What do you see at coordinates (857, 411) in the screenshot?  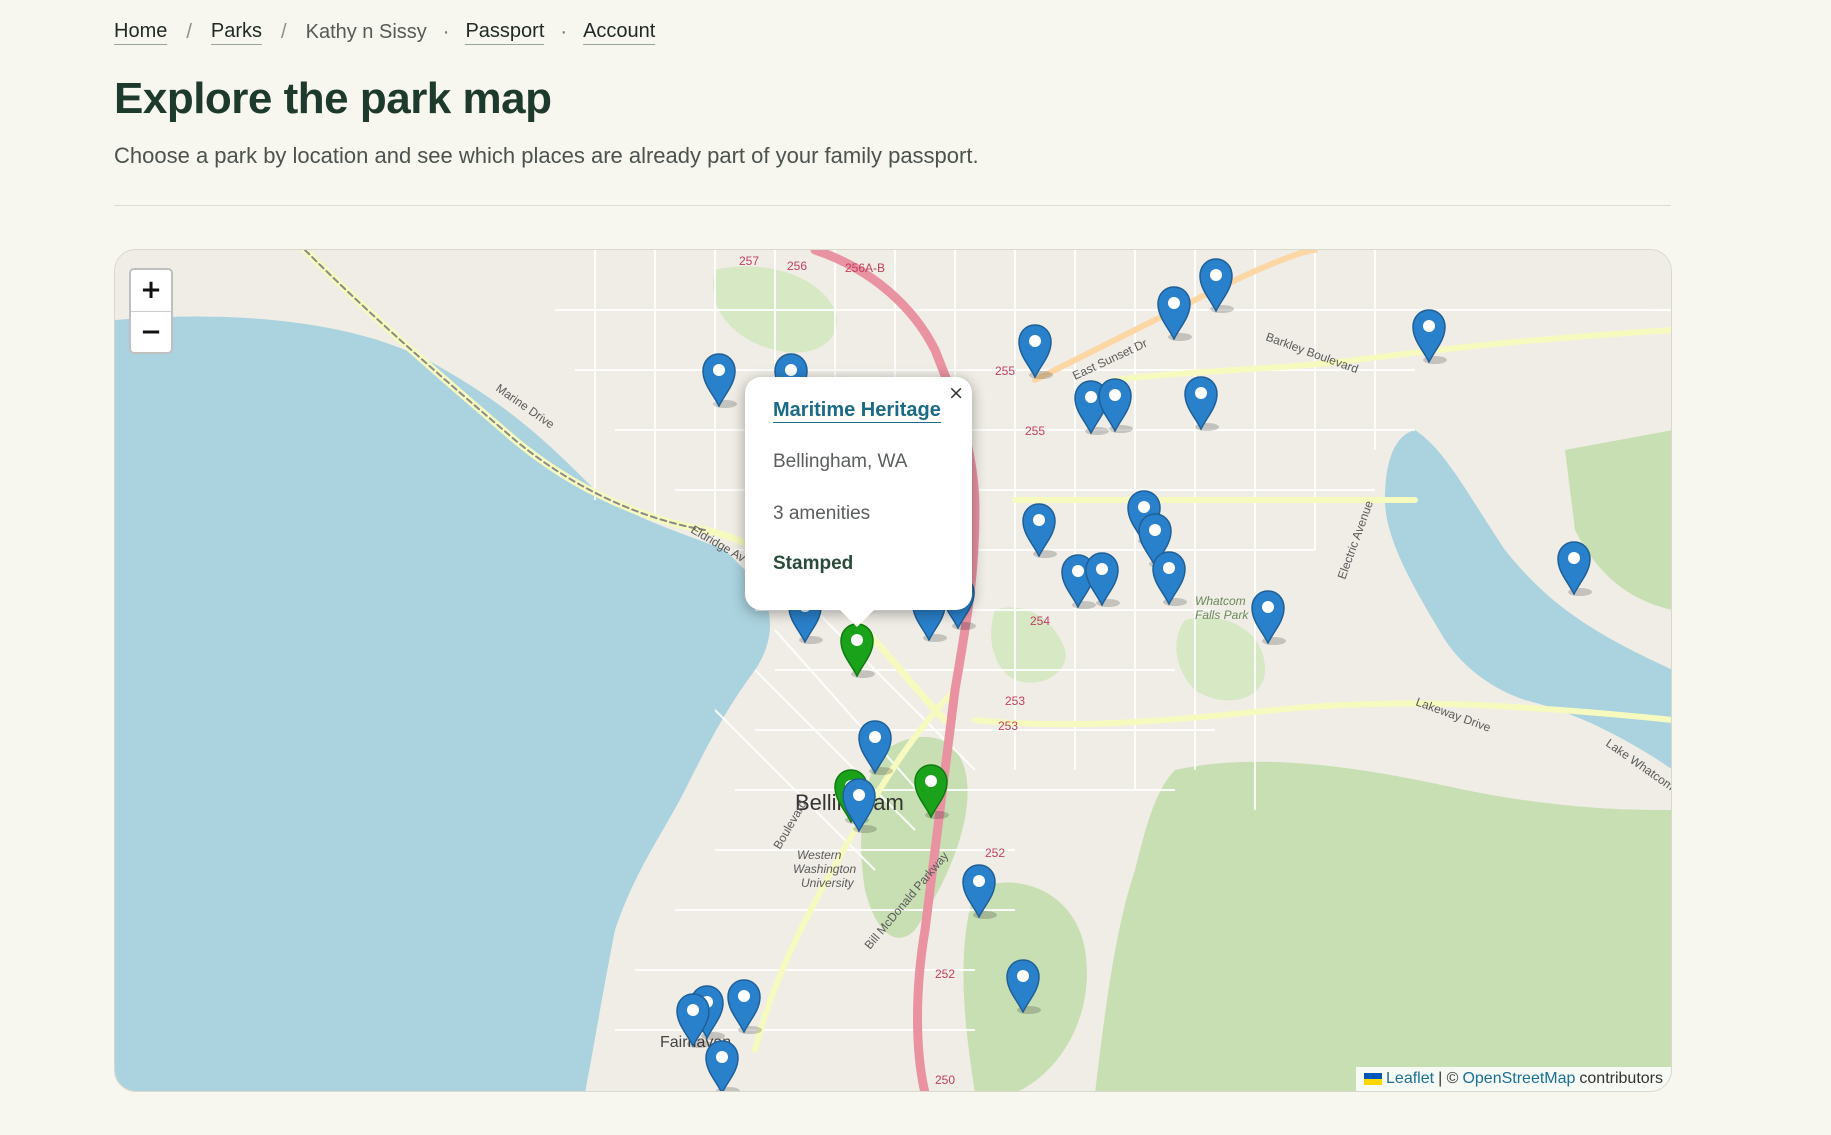 I see `popup-park-name-link: Maritime Heritage` at bounding box center [857, 411].